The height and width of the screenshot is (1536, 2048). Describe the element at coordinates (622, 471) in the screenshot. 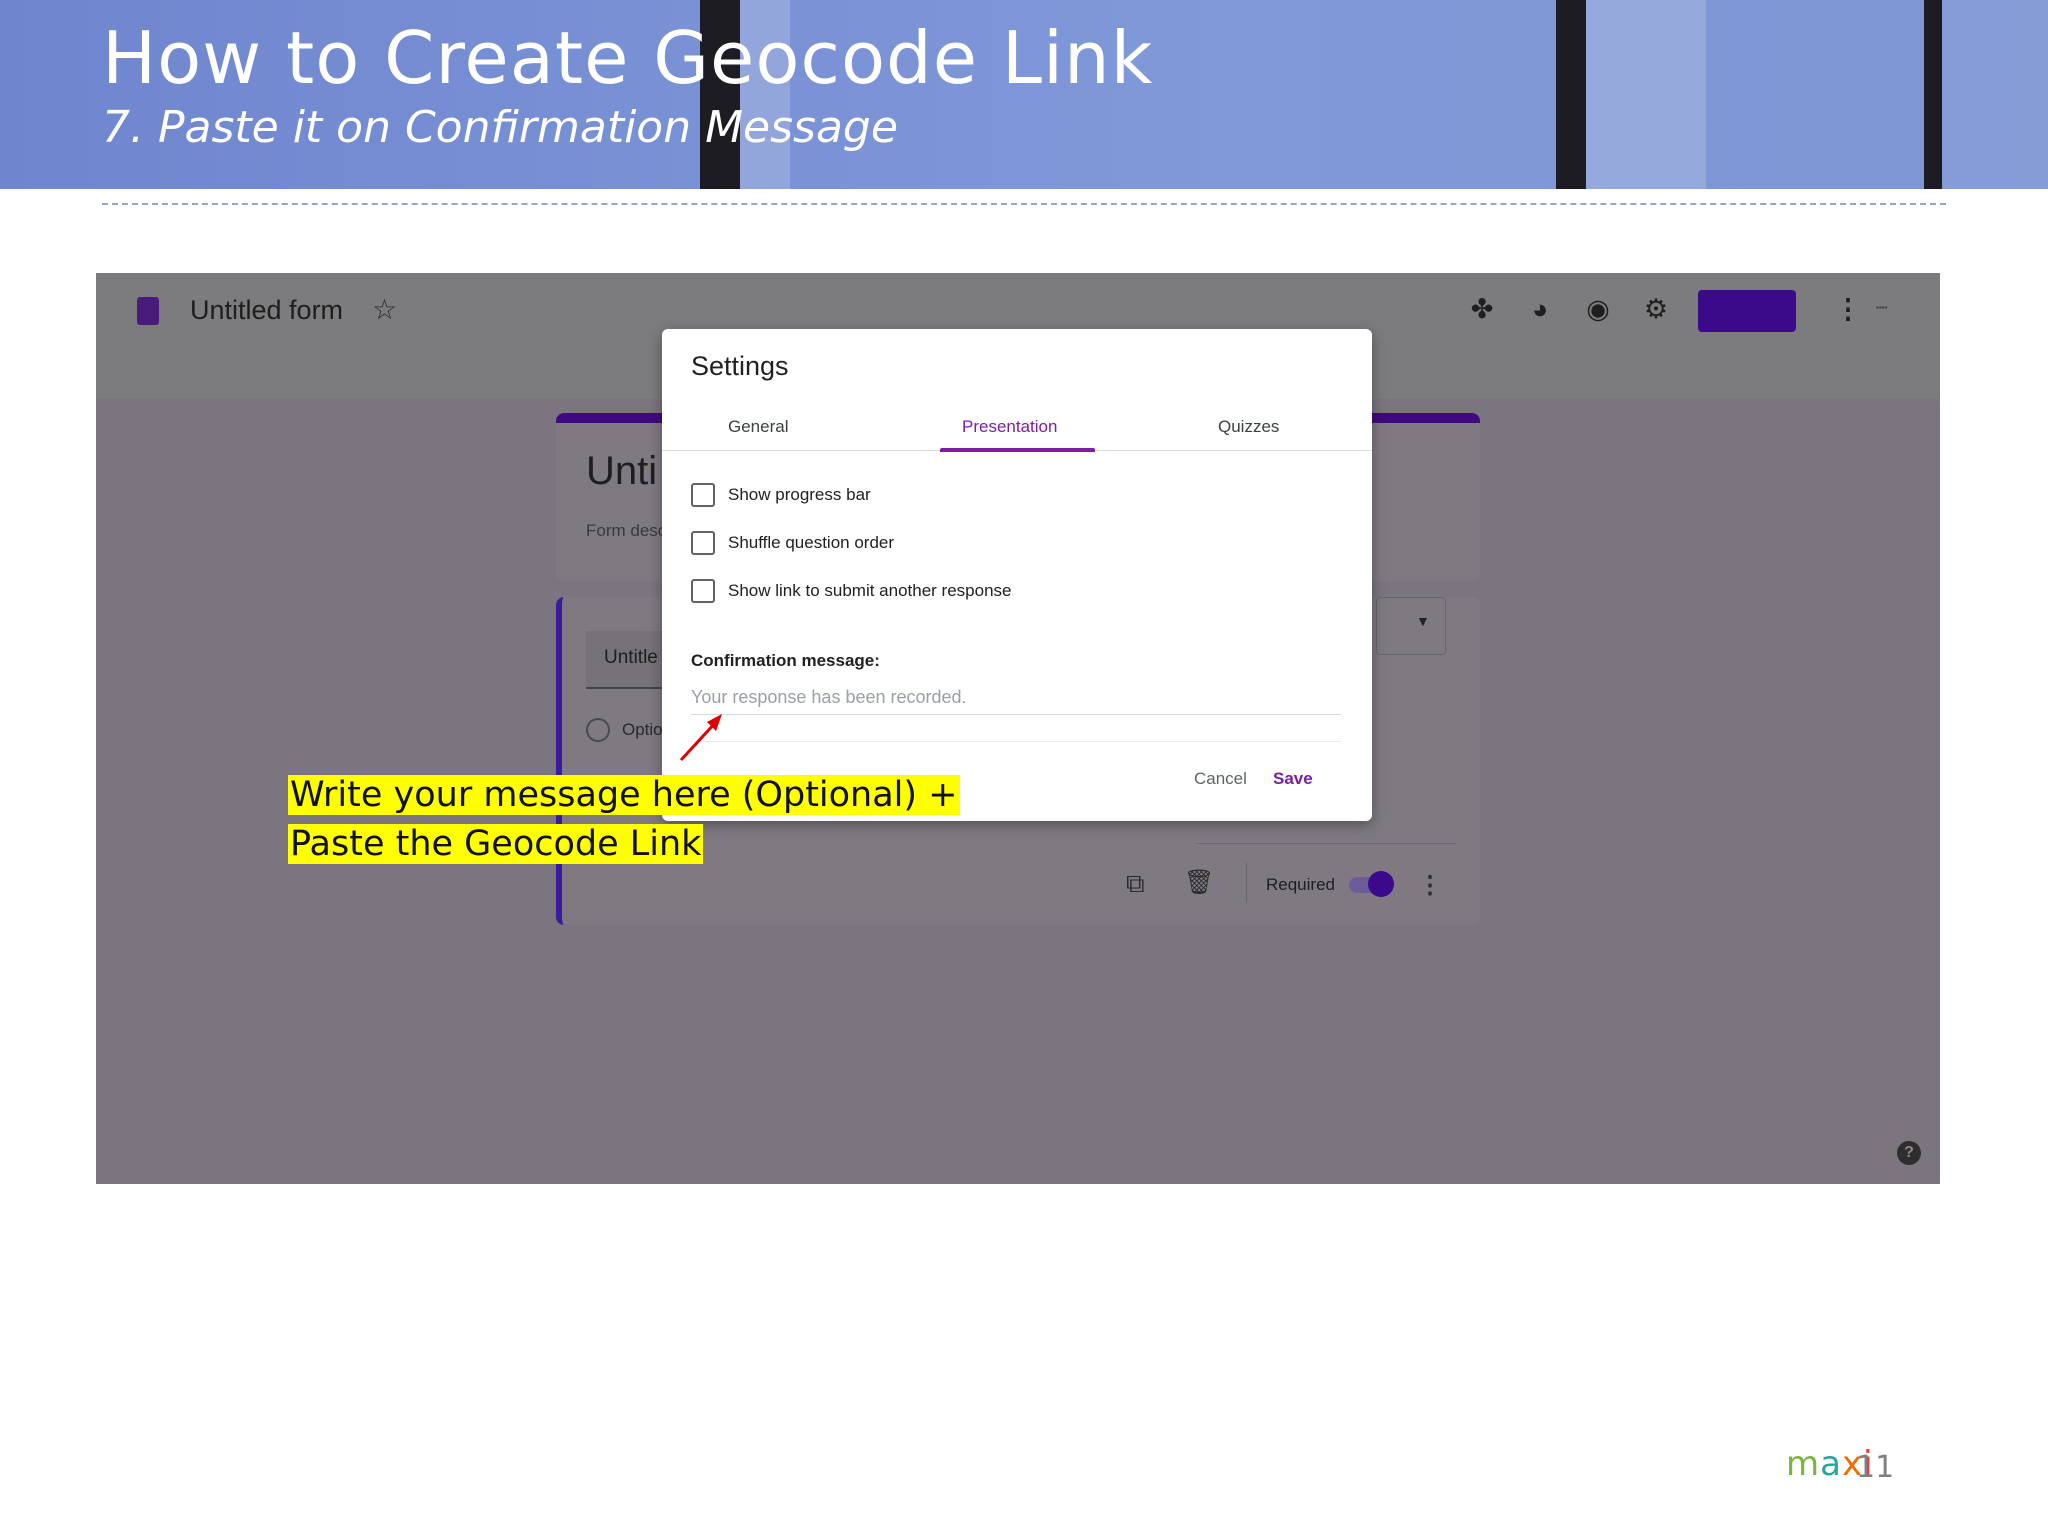

I see `form-title: Unti` at that location.